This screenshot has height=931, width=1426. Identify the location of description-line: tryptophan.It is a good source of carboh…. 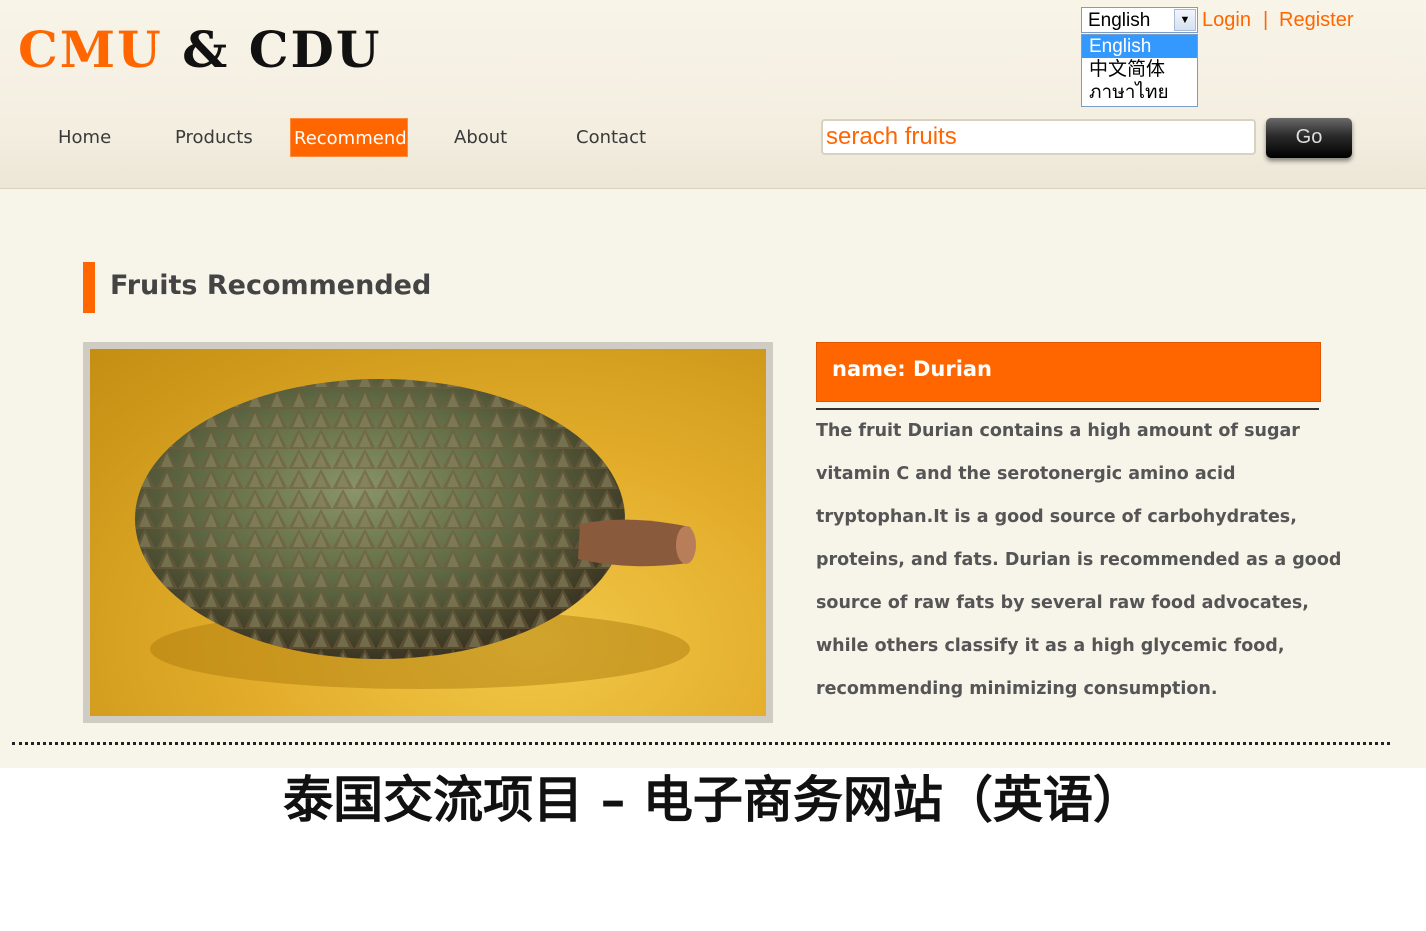
(1056, 517).